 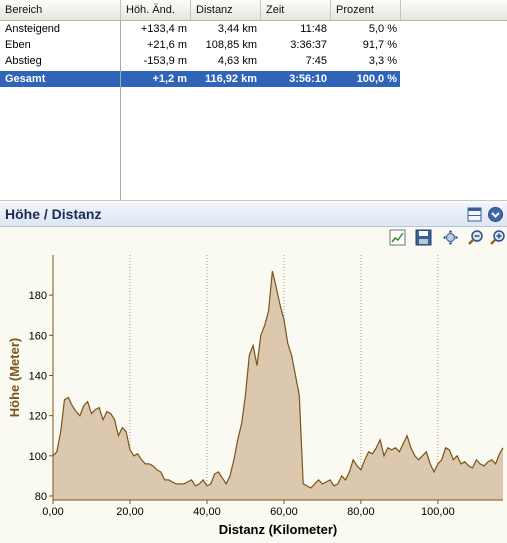 I want to click on y-tick-label: 100, so click(x=38, y=457).